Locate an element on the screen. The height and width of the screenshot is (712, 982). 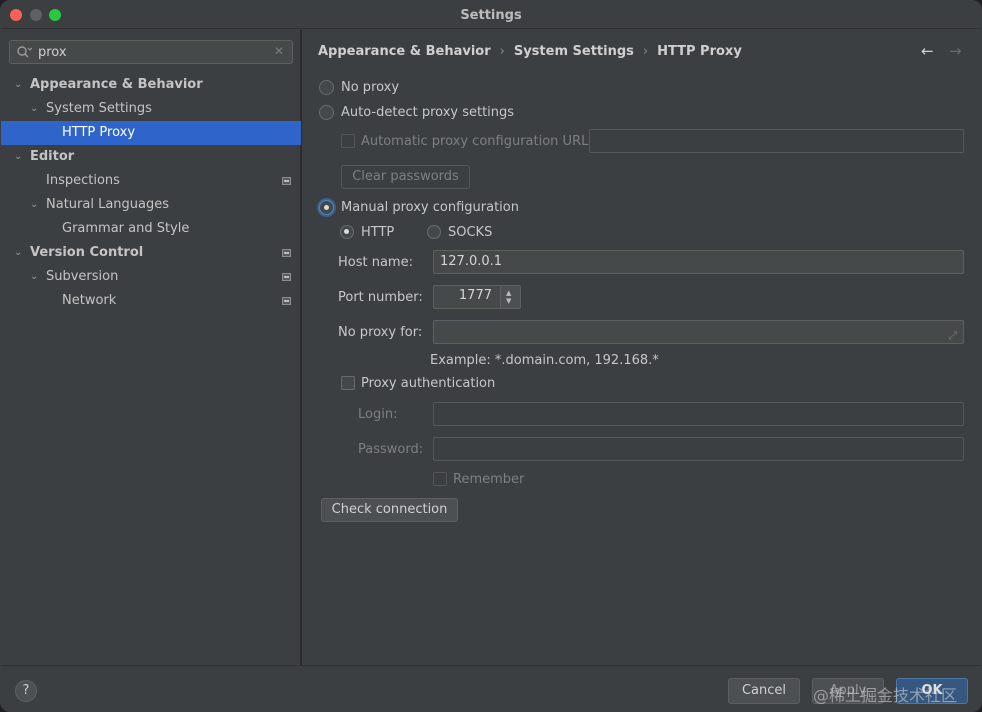
tree-item-label: Grammar and Style is located at coordinates (126, 228).